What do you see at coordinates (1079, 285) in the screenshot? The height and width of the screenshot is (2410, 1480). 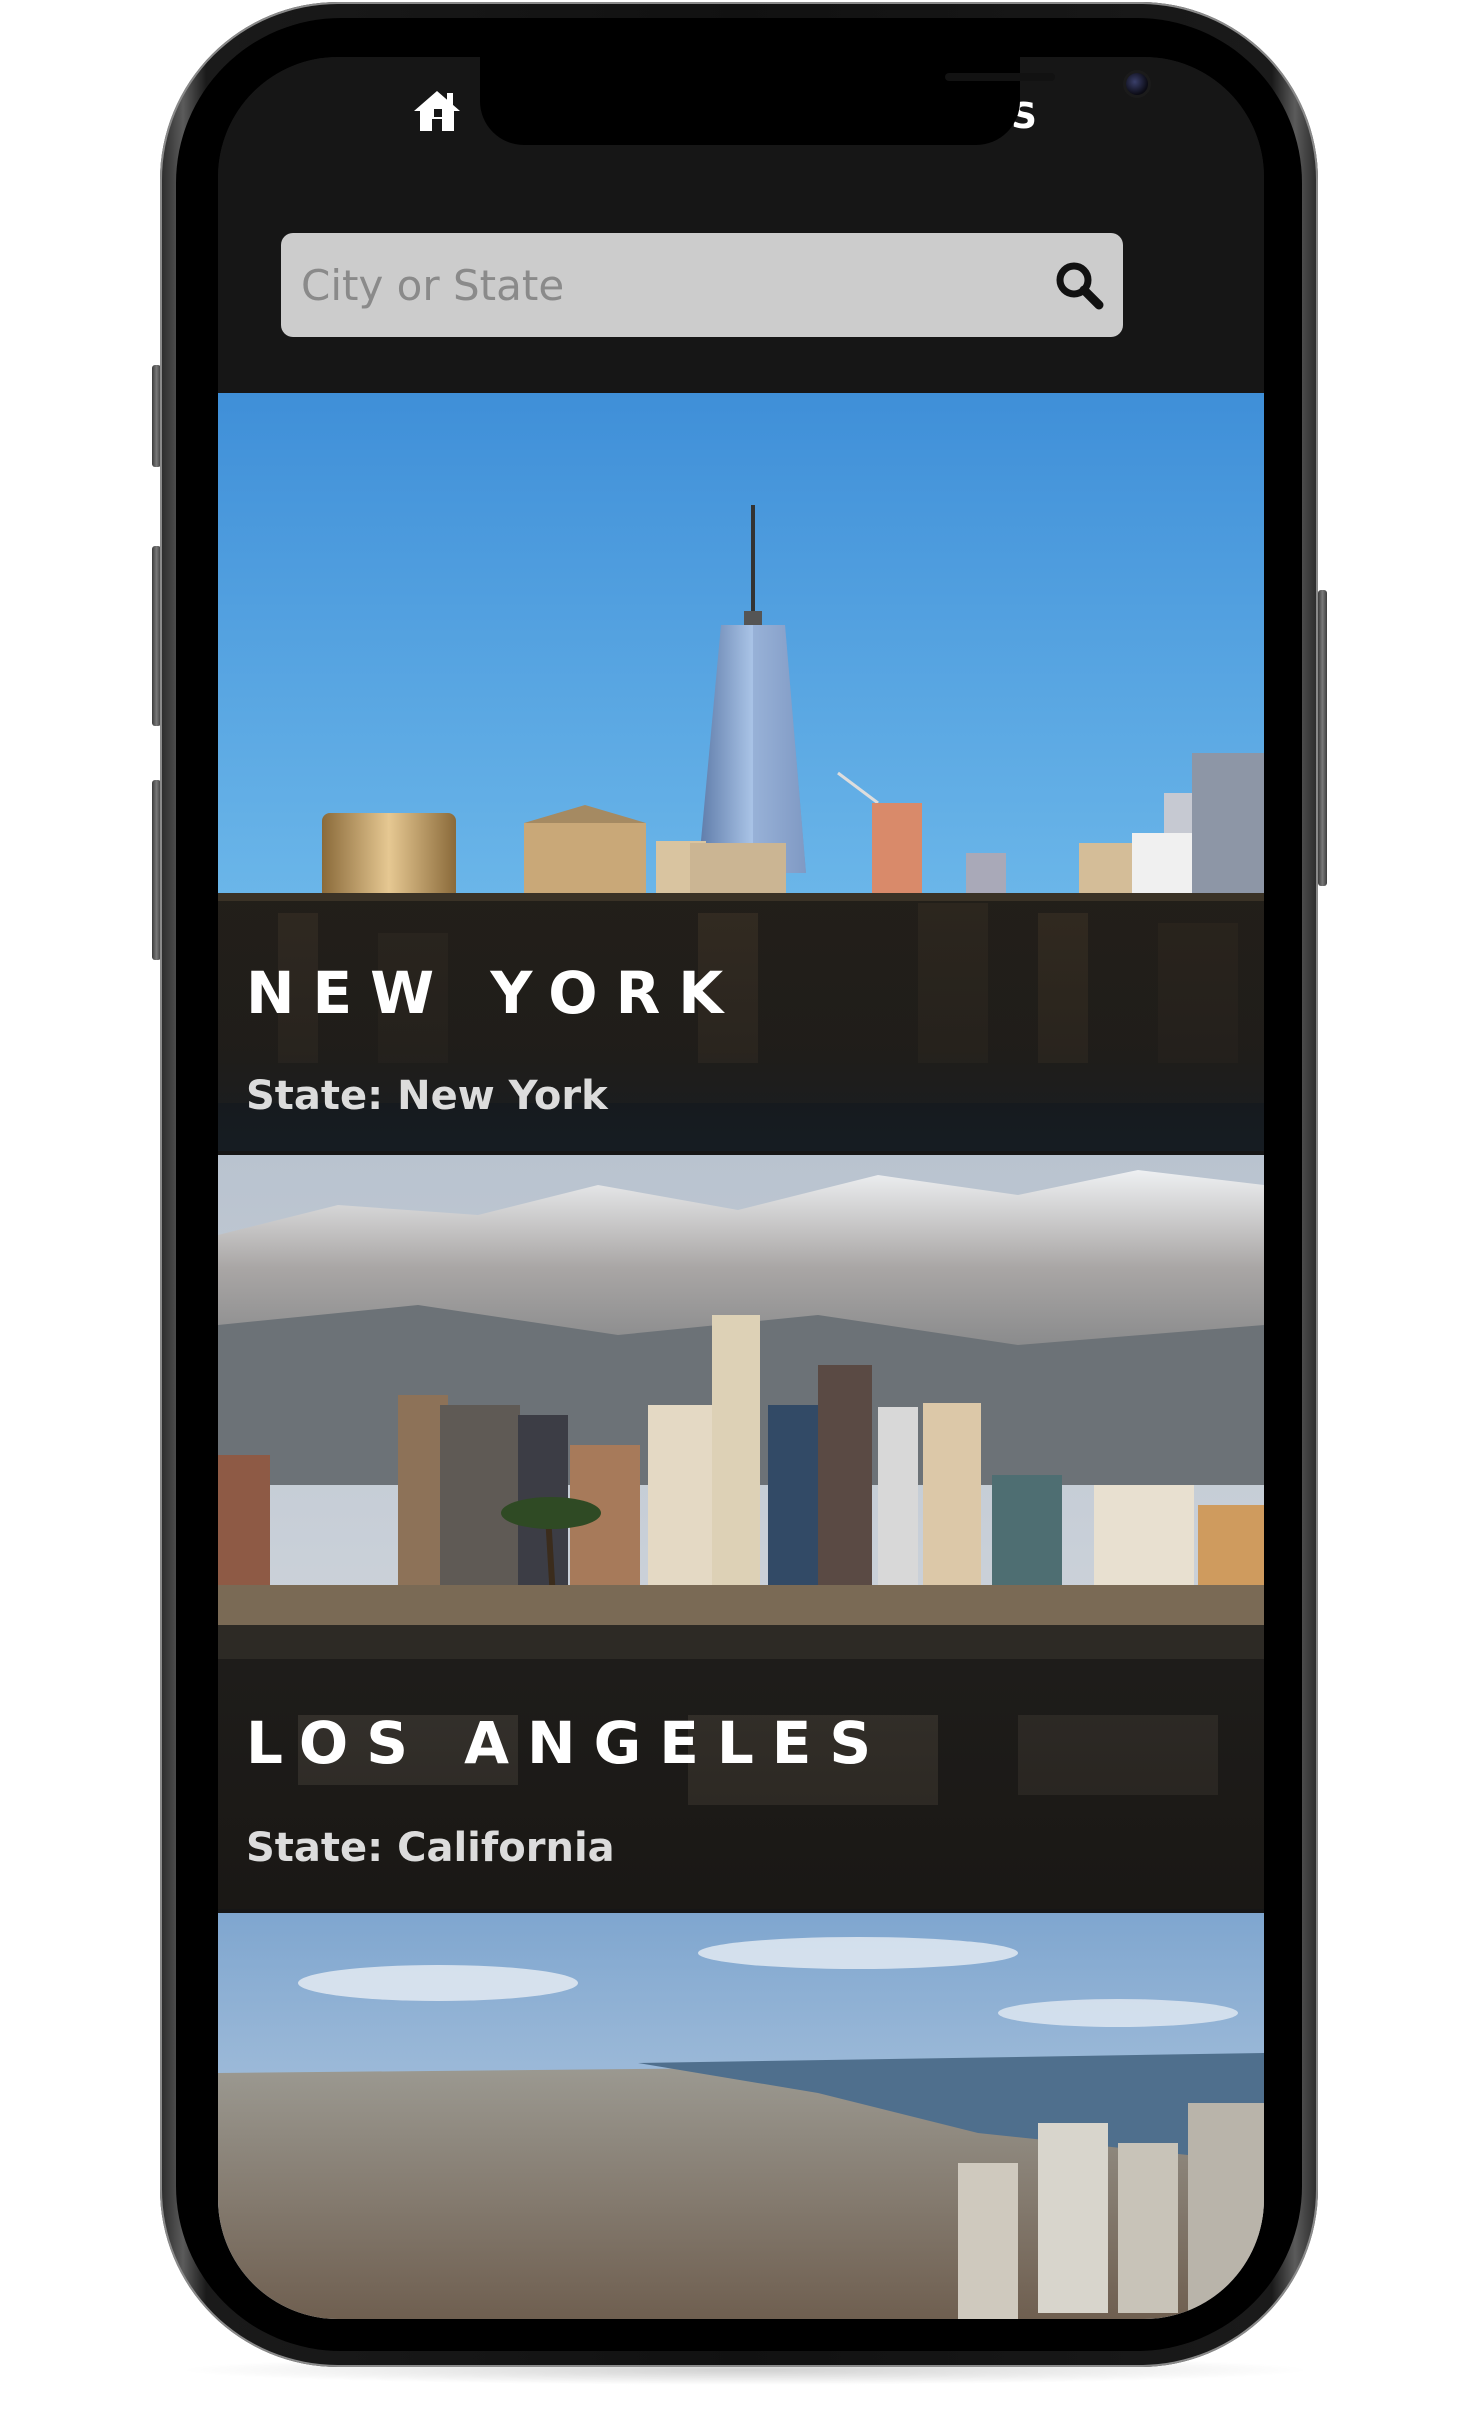 I see `search-icon` at bounding box center [1079, 285].